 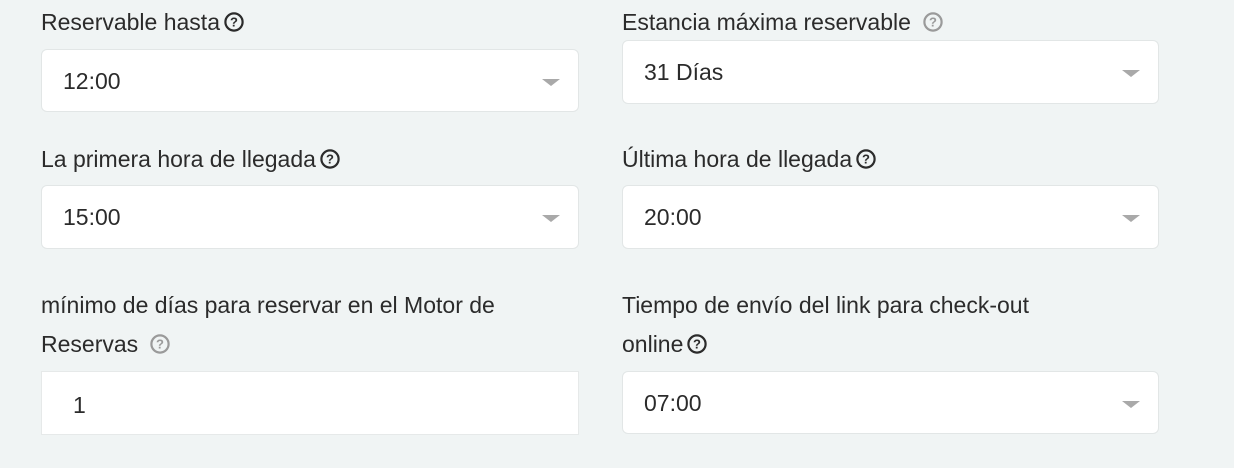 I want to click on first-arrival-value: 15:00, so click(x=92, y=217).